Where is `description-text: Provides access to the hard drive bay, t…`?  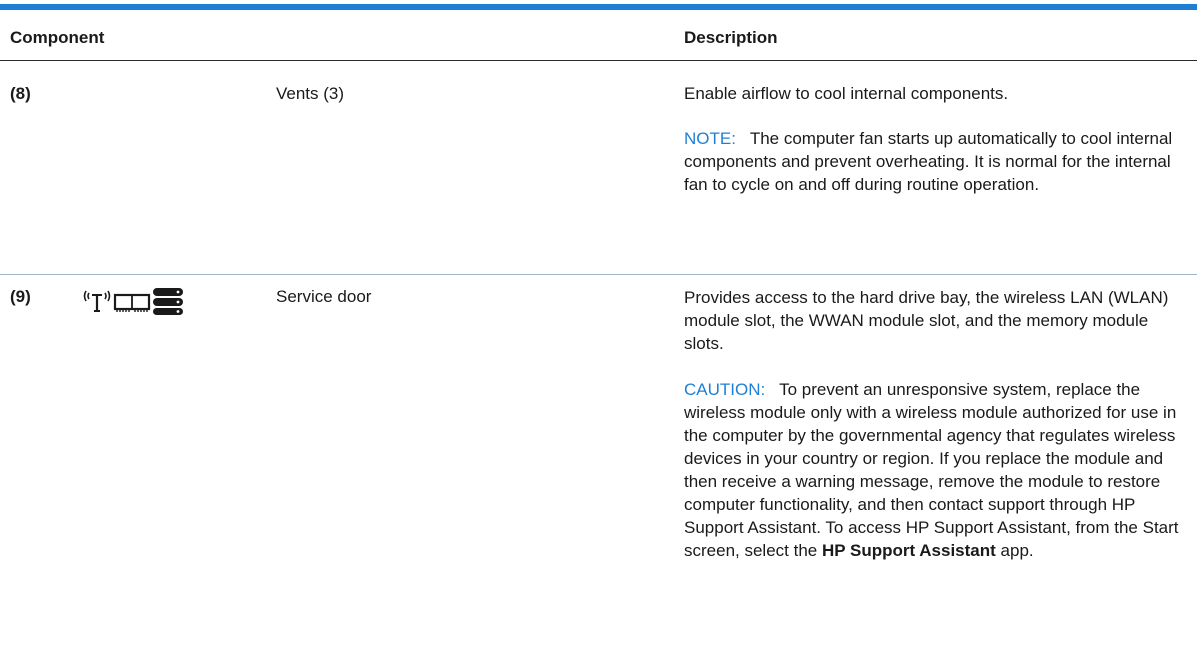 description-text: Provides access to the hard drive bay, t… is located at coordinates (926, 320).